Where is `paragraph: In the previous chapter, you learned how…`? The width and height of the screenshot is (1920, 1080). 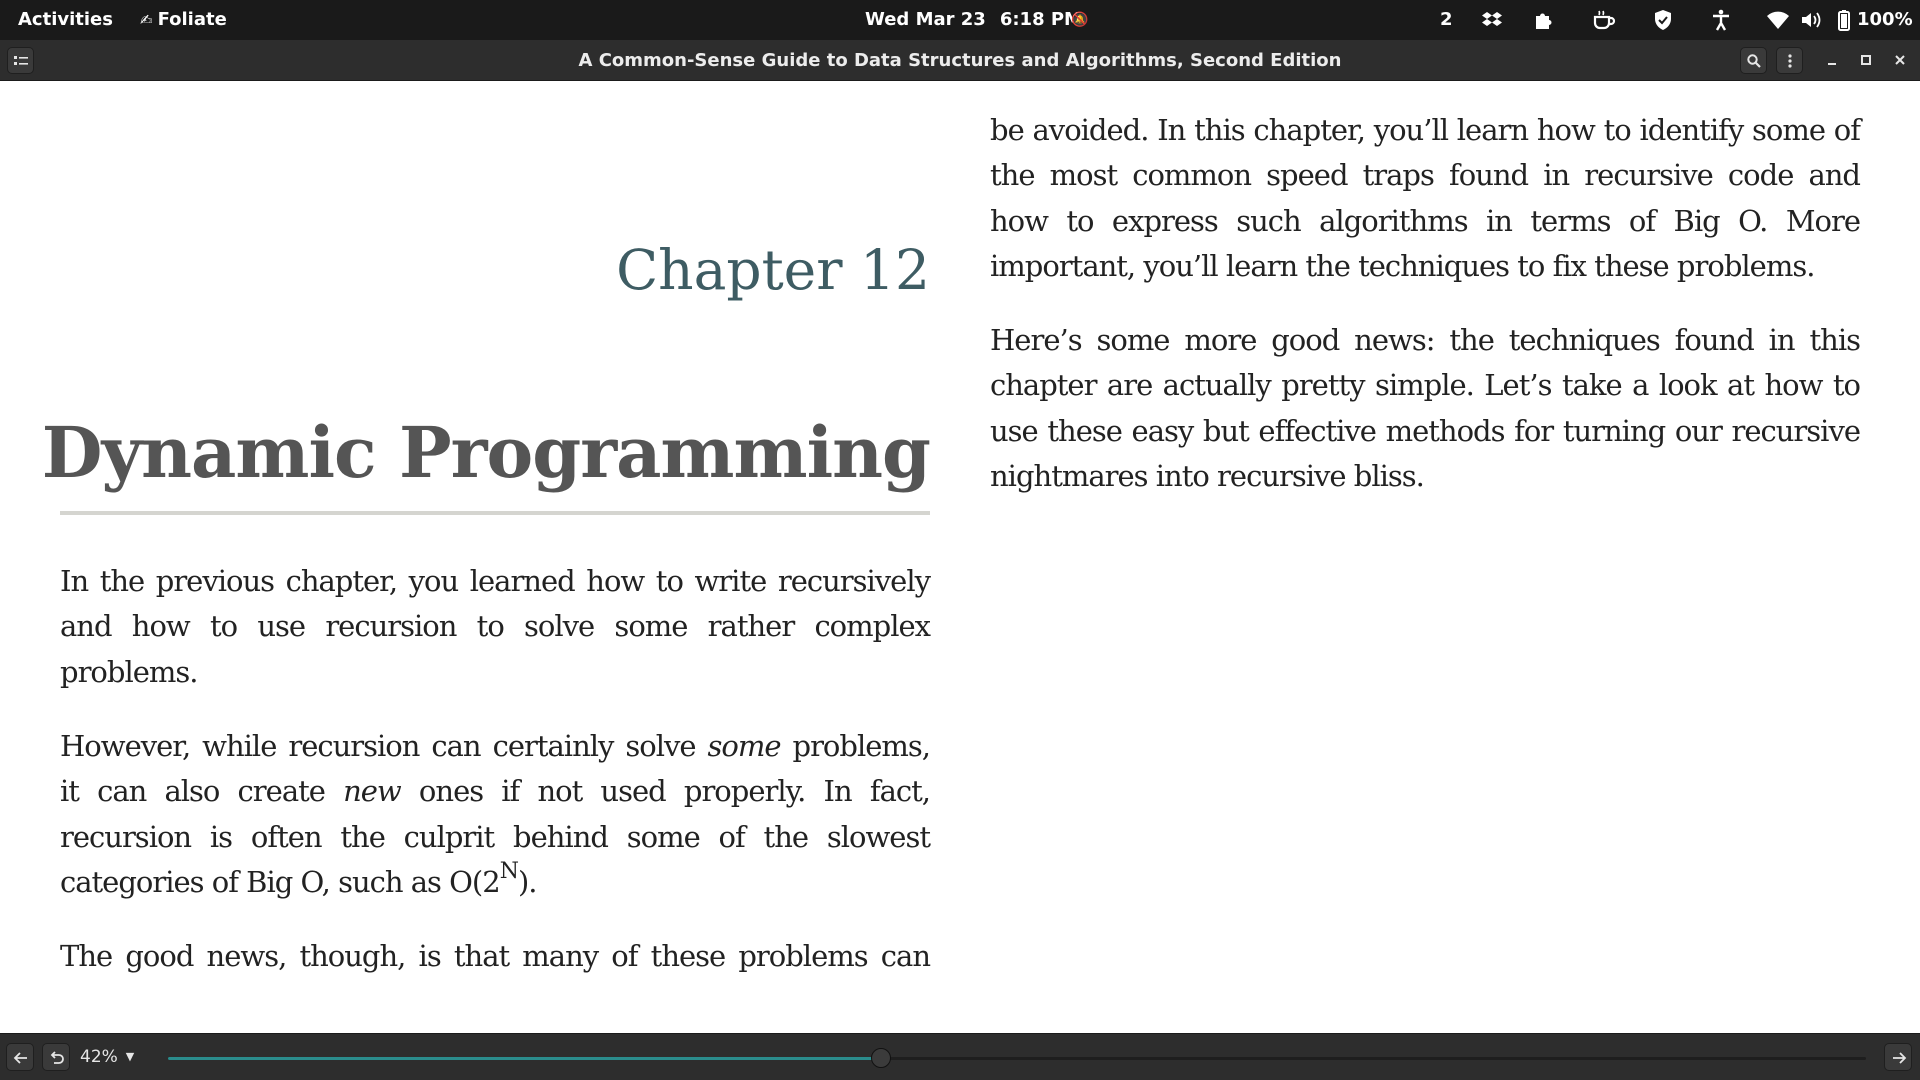
paragraph: In the previous chapter, you learned how… is located at coordinates (495, 626).